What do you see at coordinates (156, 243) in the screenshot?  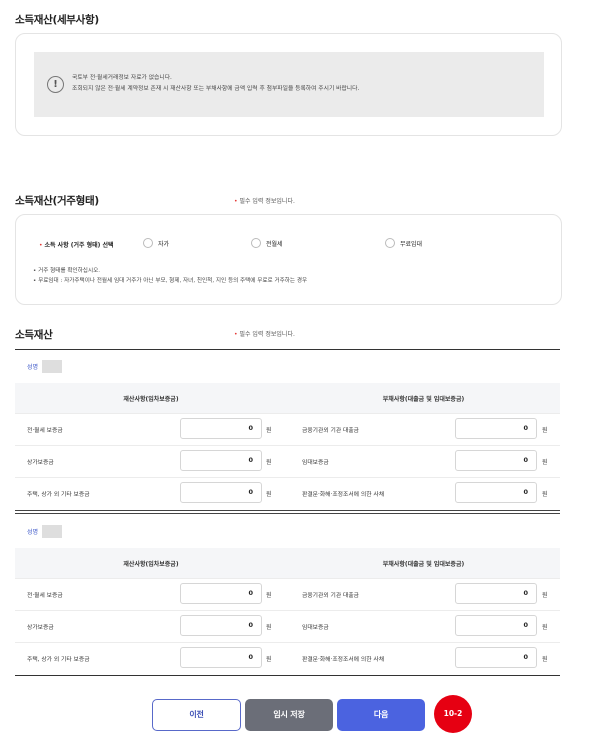 I see `radio-option-owned: 자가` at bounding box center [156, 243].